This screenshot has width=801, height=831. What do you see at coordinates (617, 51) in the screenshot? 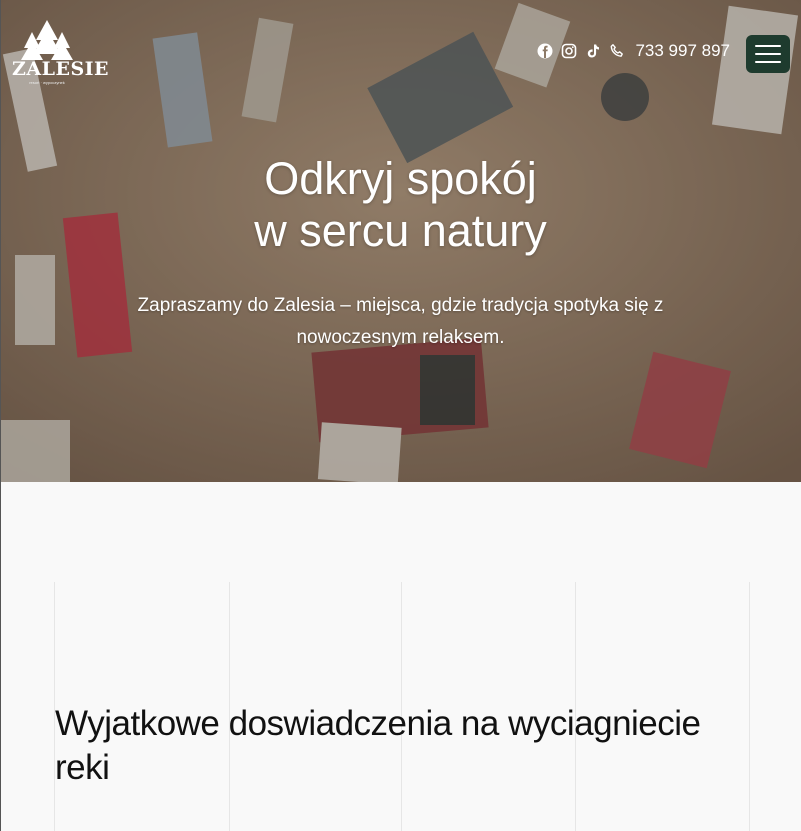
I see `phone-icon` at bounding box center [617, 51].